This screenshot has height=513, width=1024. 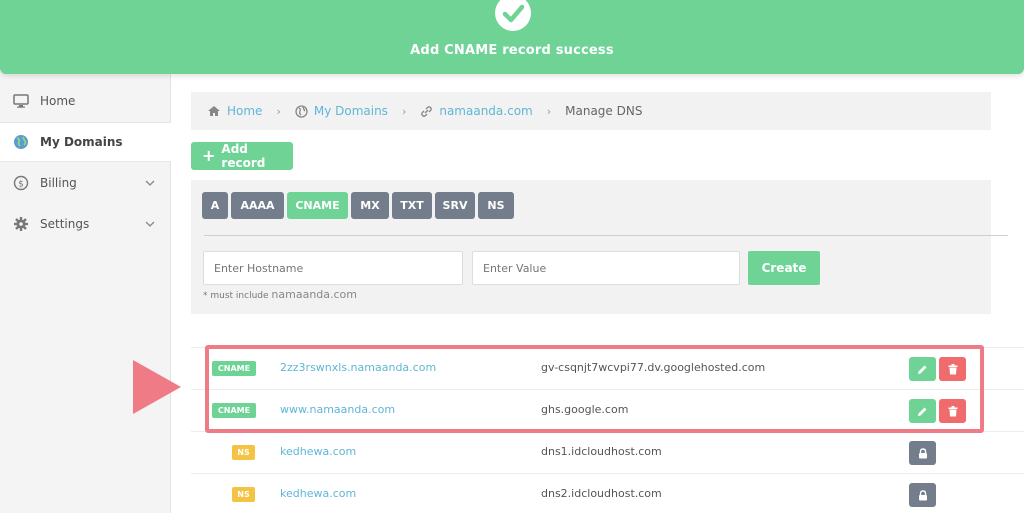 I want to click on record-value: dns1.idcloudhost.com, so click(x=601, y=451).